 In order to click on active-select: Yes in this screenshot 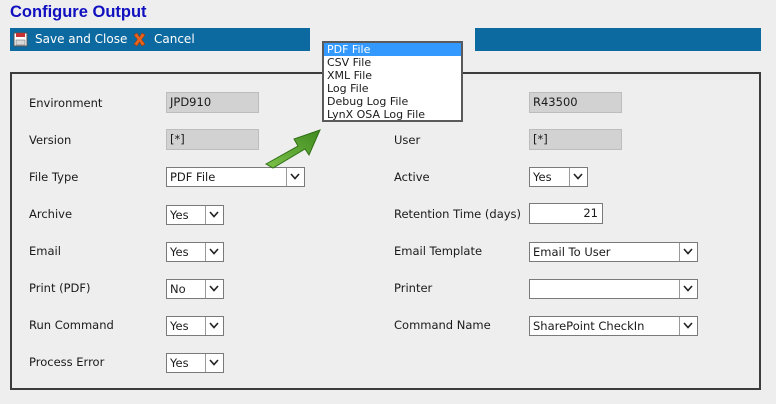, I will do `click(558, 177)`.